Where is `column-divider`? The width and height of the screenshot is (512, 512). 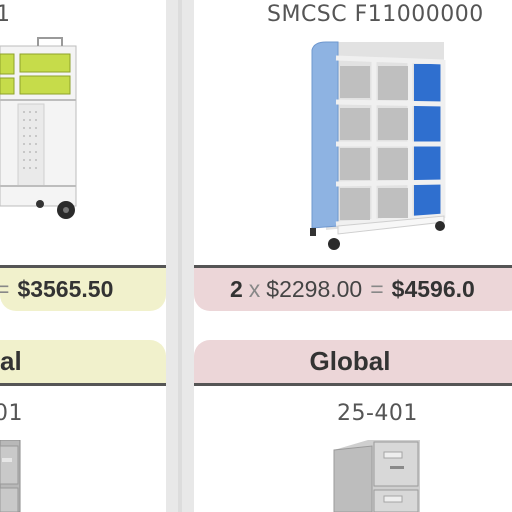 column-divider is located at coordinates (180, 256).